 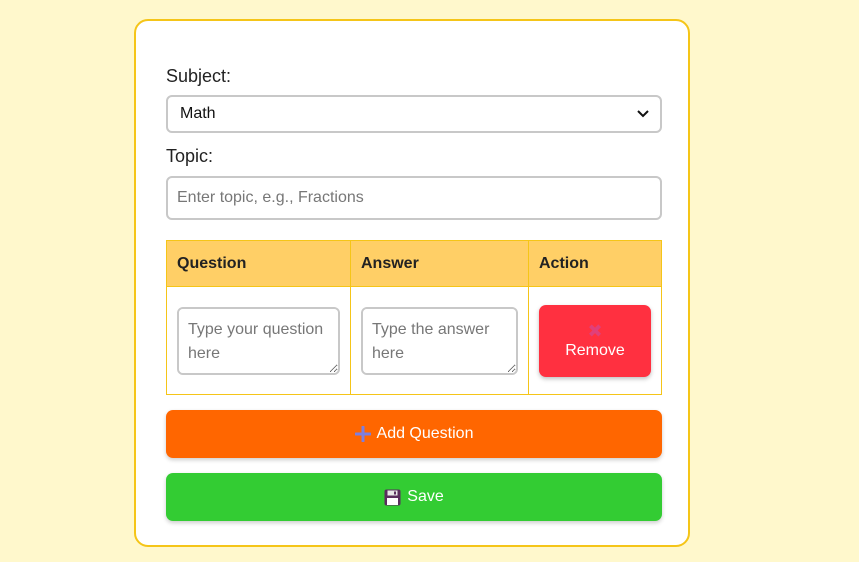 I want to click on action-cell: ✖ Remove, so click(x=595, y=340).